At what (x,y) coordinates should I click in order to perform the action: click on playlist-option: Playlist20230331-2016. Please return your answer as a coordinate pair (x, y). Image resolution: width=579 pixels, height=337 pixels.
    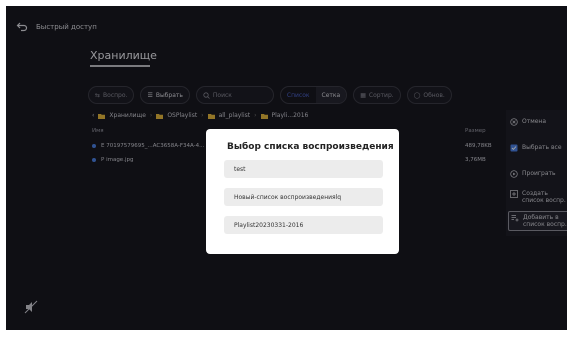
    Looking at the image, I should click on (303, 225).